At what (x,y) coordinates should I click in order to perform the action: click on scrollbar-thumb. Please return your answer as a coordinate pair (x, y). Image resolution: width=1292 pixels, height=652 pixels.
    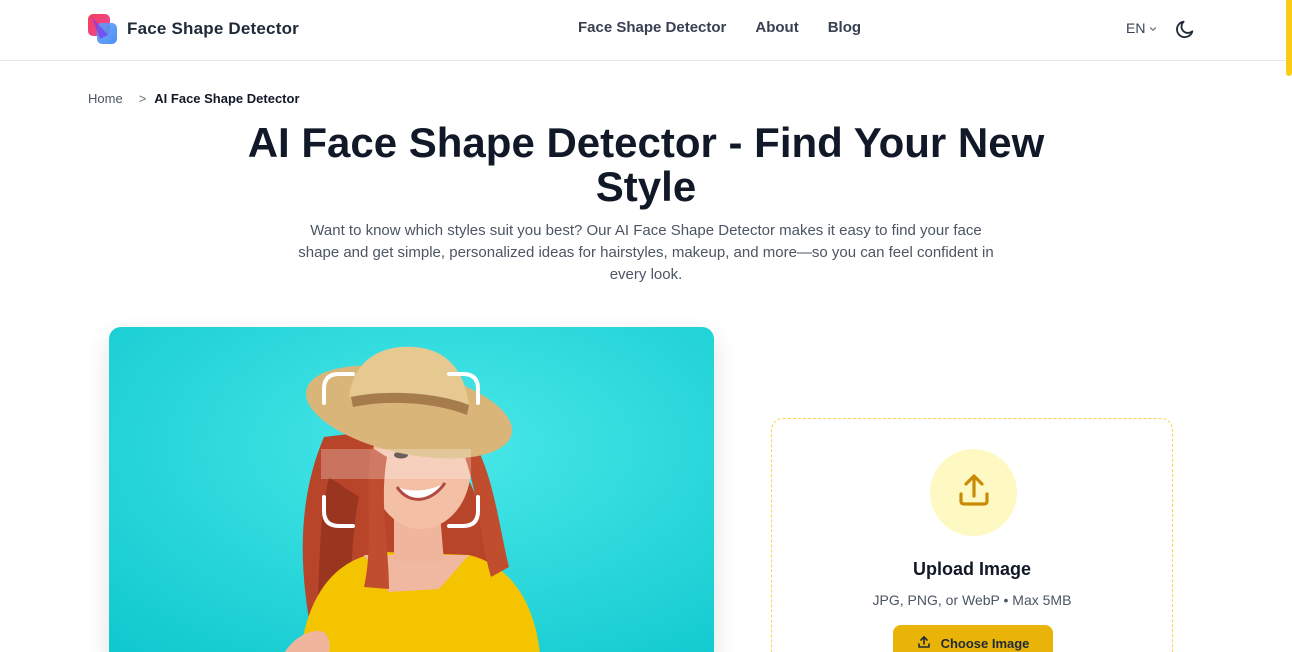
    Looking at the image, I should click on (1289, 38).